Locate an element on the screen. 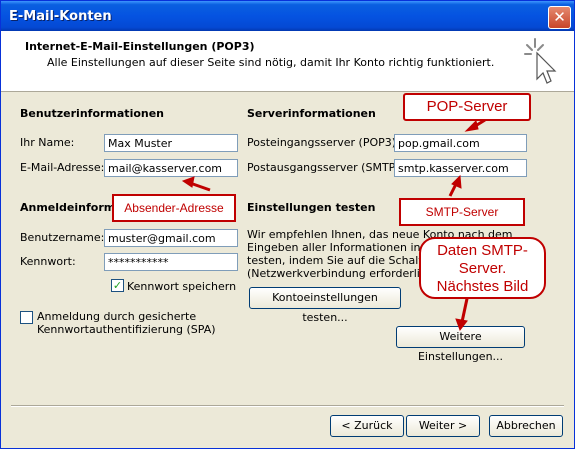 The width and height of the screenshot is (575, 449). smtp-data-line2: Server. is located at coordinates (482, 268).